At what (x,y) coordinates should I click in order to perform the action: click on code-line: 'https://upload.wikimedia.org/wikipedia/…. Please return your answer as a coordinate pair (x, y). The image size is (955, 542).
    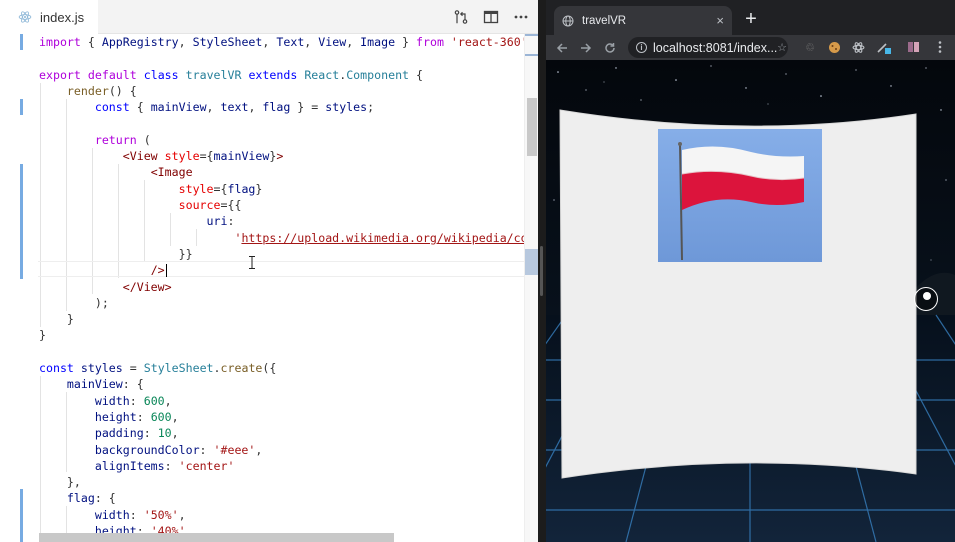
    Looking at the image, I should click on (386, 237).